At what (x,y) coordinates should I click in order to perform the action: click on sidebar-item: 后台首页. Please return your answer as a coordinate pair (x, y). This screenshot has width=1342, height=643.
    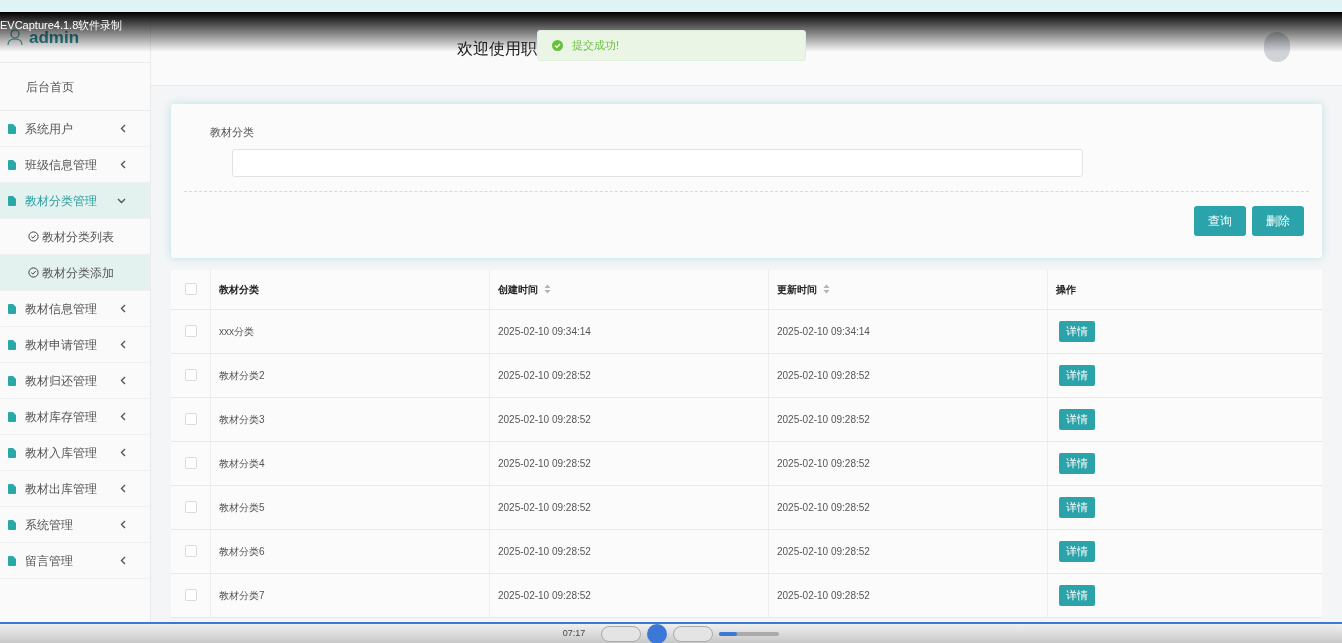
    Looking at the image, I should click on (75, 87).